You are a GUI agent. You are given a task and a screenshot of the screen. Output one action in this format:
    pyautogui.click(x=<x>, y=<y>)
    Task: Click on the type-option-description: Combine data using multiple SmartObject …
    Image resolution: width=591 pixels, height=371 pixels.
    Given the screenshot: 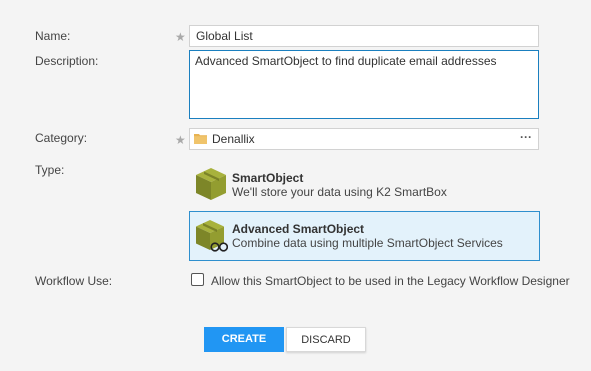 What is the action you would take?
    pyautogui.click(x=367, y=243)
    